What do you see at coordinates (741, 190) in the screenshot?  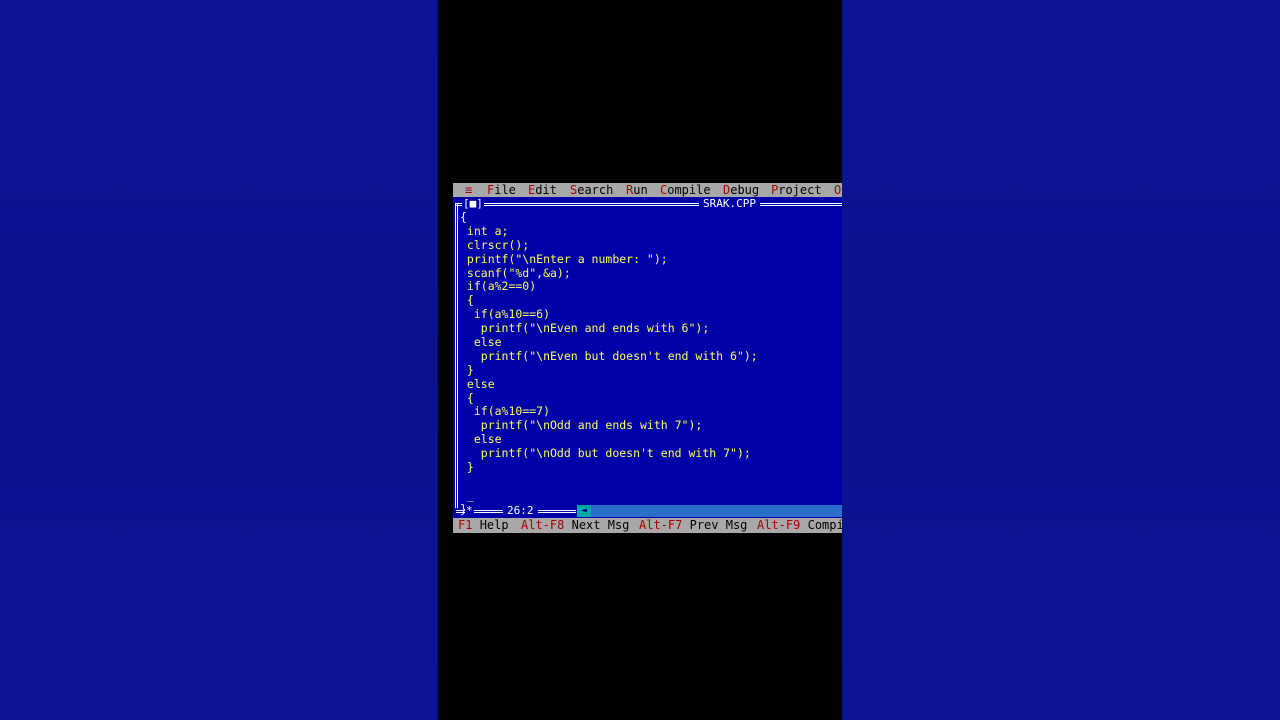 I see `menu-debug: Debug` at bounding box center [741, 190].